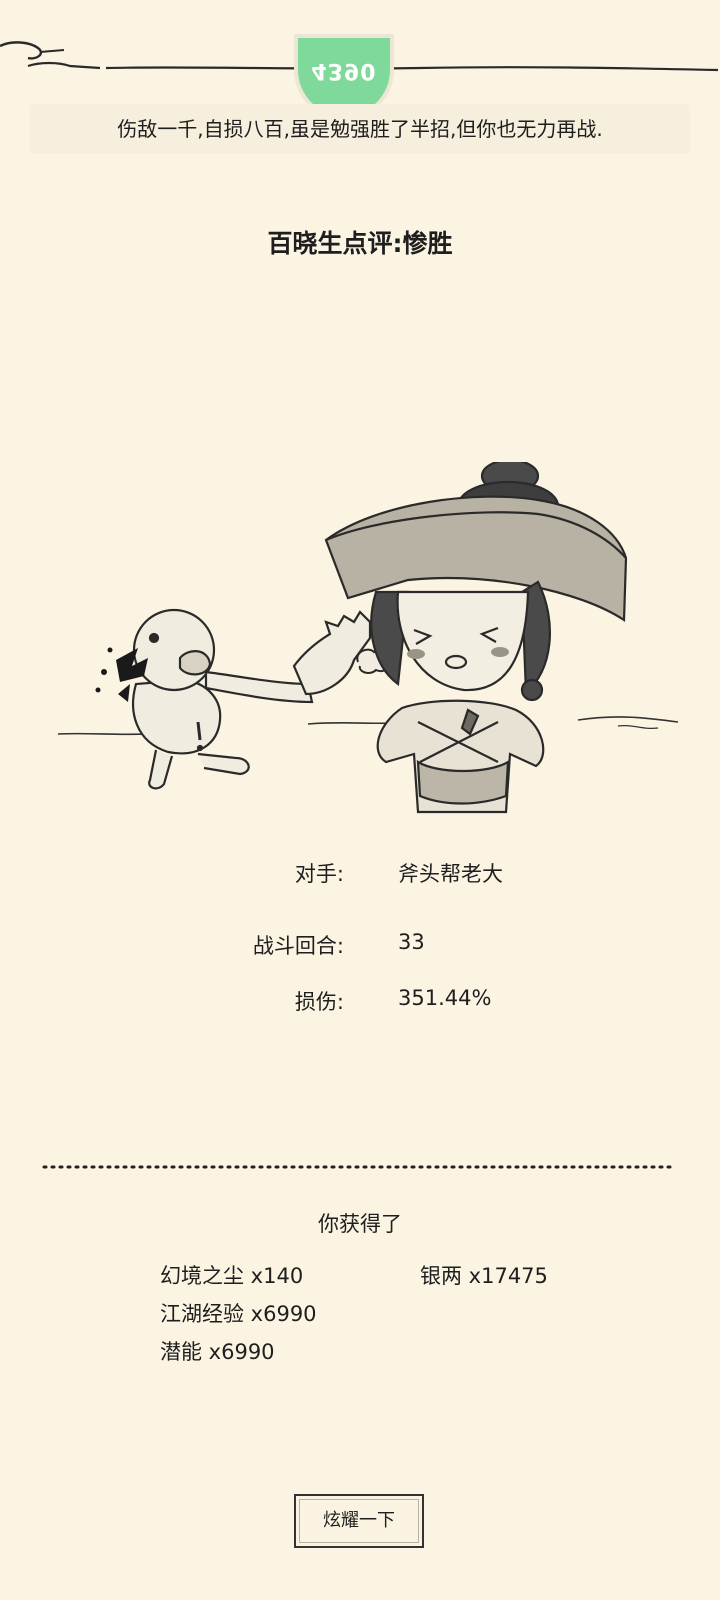 The height and width of the screenshot is (1600, 720). I want to click on share-button: 炫耀一下, so click(359, 1521).